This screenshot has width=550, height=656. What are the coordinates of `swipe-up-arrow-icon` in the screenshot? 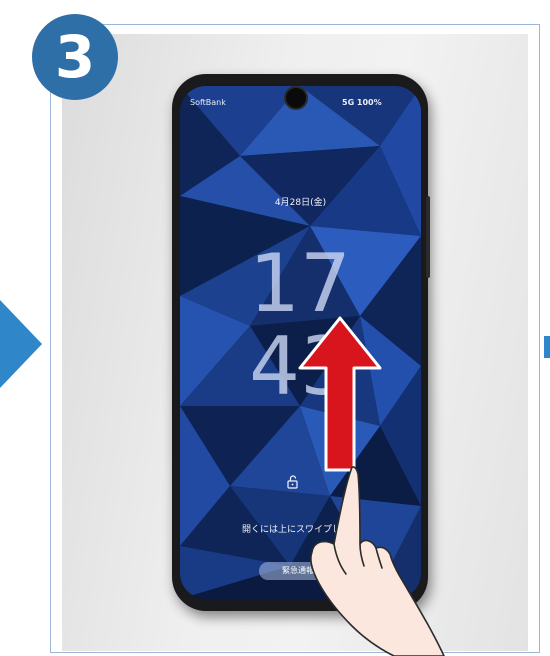 It's located at (340, 394).